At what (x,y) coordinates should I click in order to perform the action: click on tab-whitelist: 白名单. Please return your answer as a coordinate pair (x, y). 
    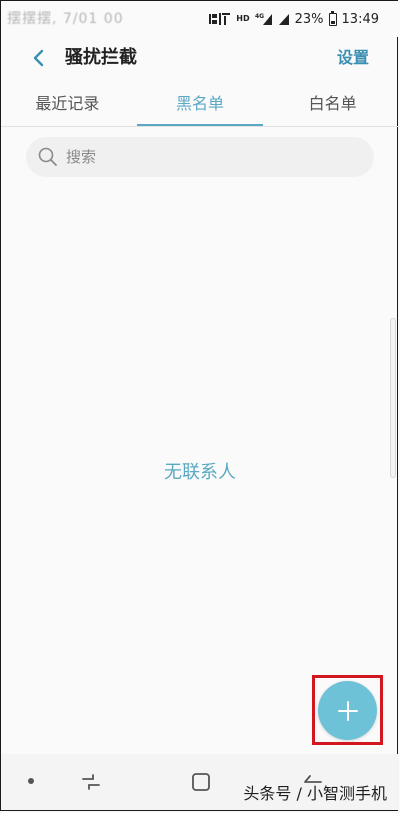
    Looking at the image, I should click on (332, 106).